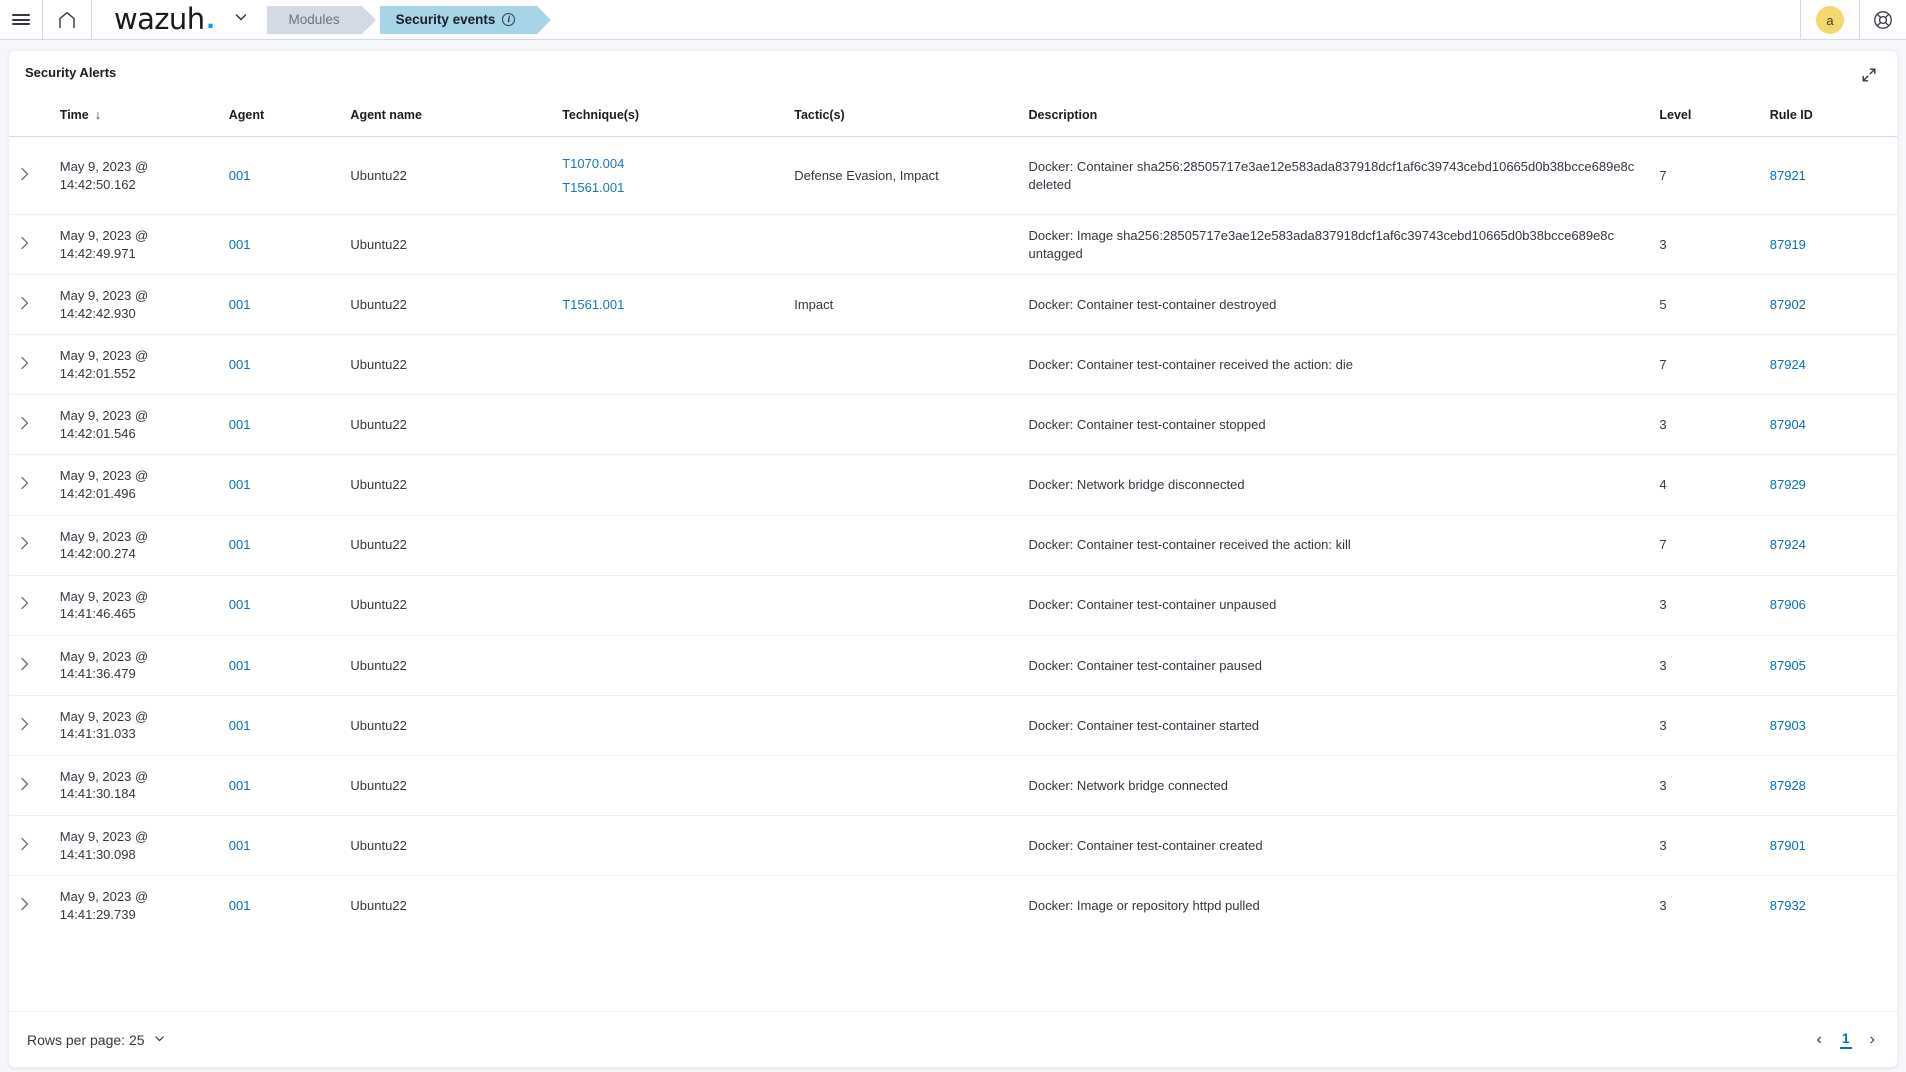  Describe the element at coordinates (1883, 20) in the screenshot. I see `lifebuoy-icon` at that location.